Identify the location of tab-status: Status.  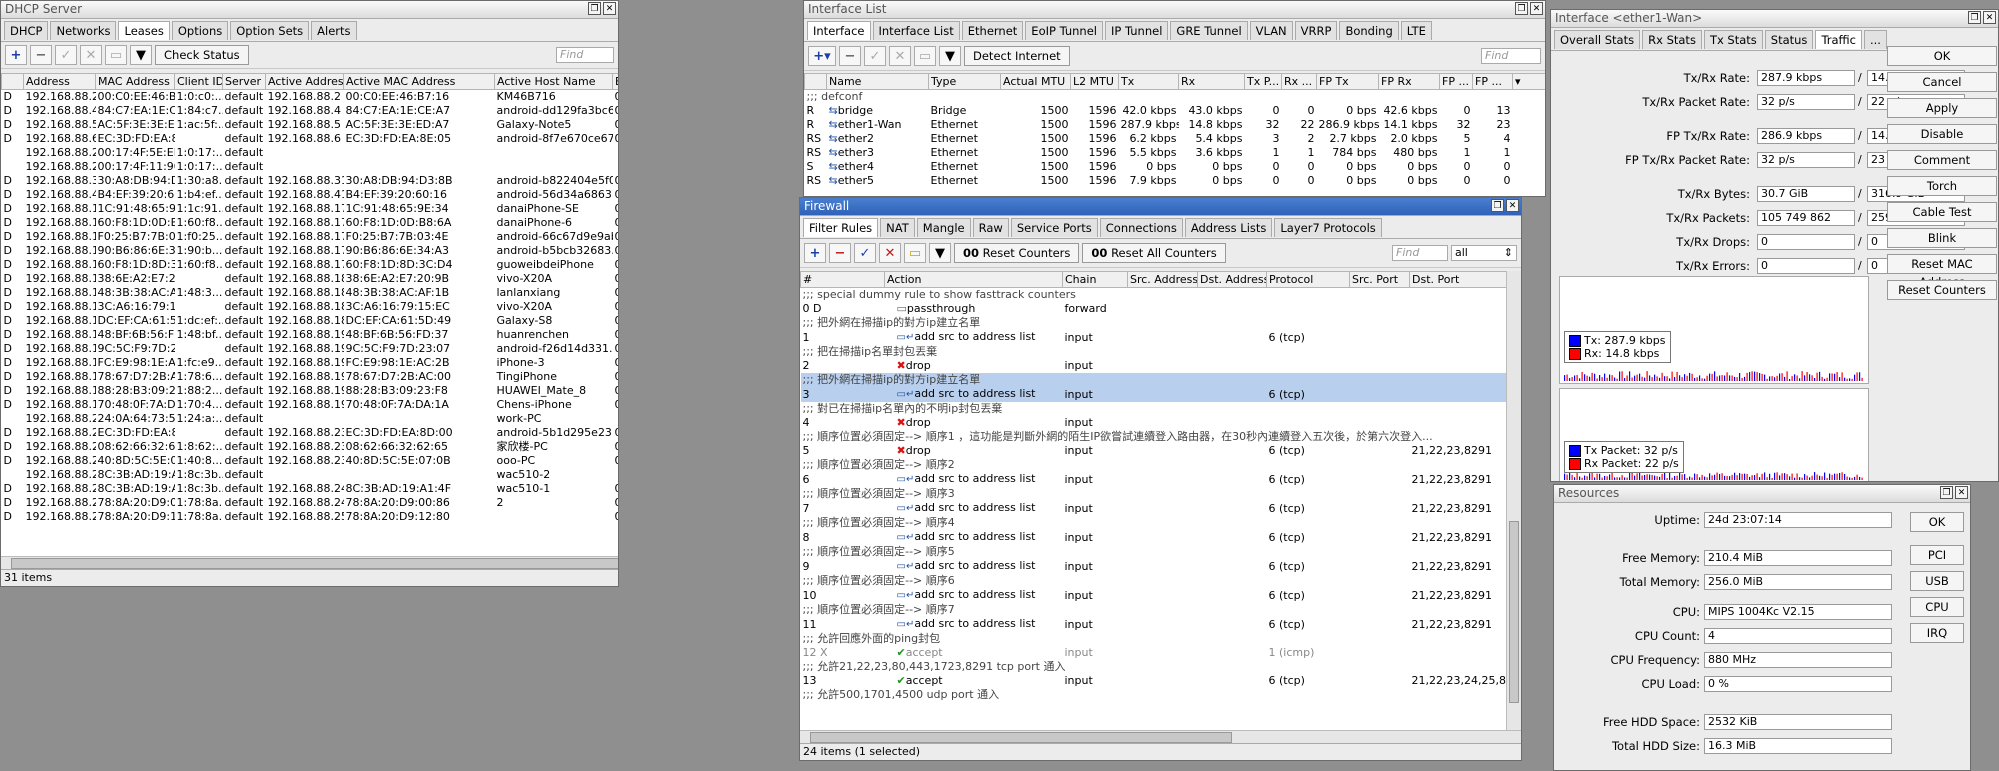
(1789, 39).